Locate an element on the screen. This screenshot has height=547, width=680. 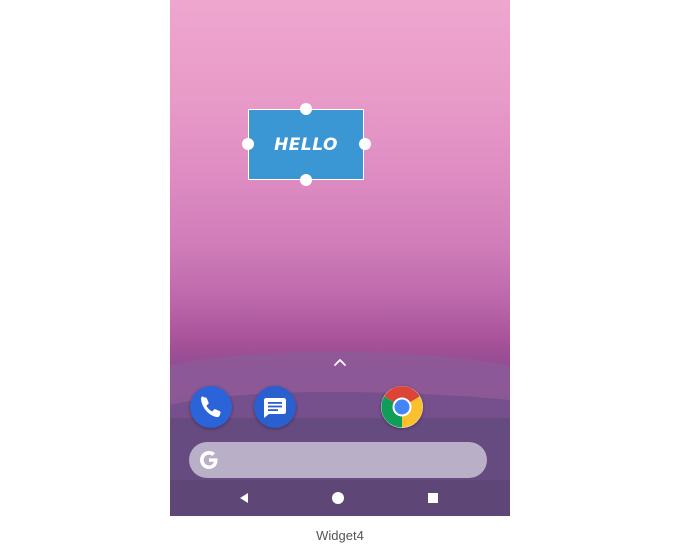
chrome-app-icon is located at coordinates (402, 407).